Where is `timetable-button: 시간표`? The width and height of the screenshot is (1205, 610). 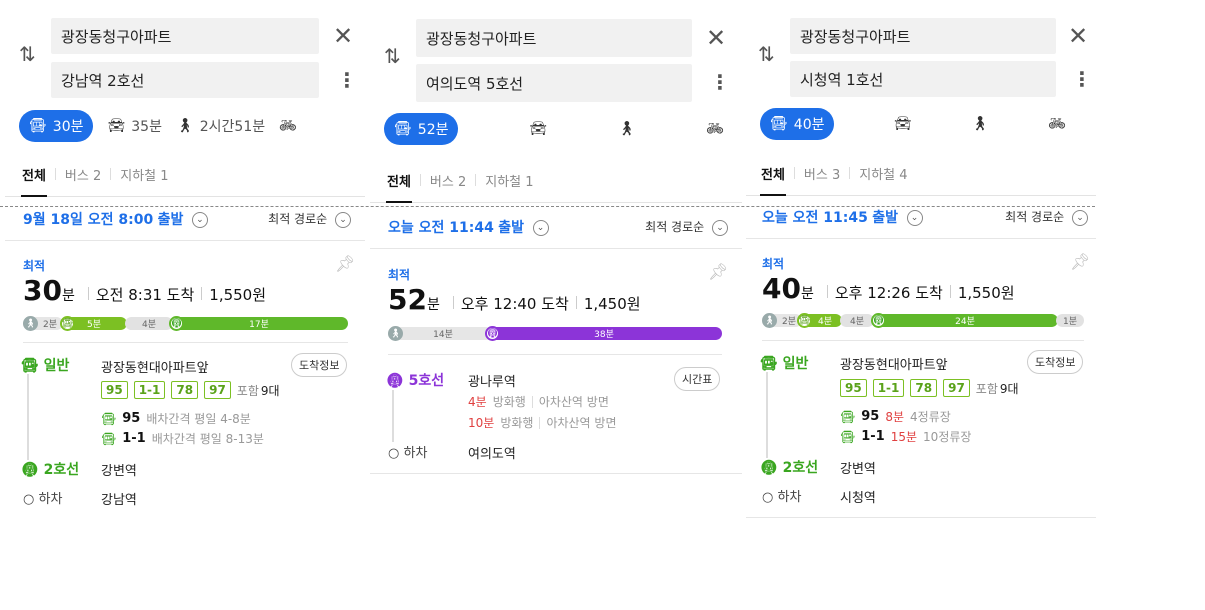 timetable-button: 시간표 is located at coordinates (697, 379).